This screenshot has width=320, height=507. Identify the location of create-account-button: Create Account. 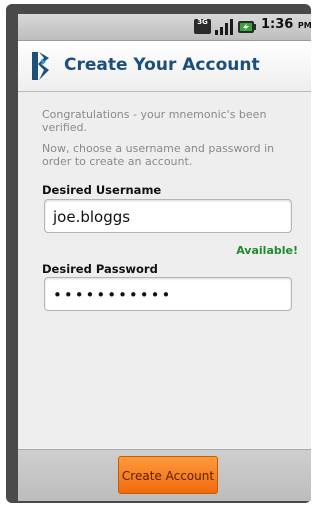
(168, 475).